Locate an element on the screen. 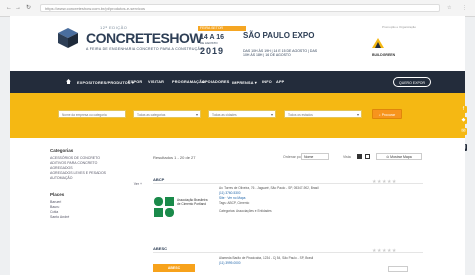 The image size is (475, 275). places-title: Places is located at coordinates (57, 194).